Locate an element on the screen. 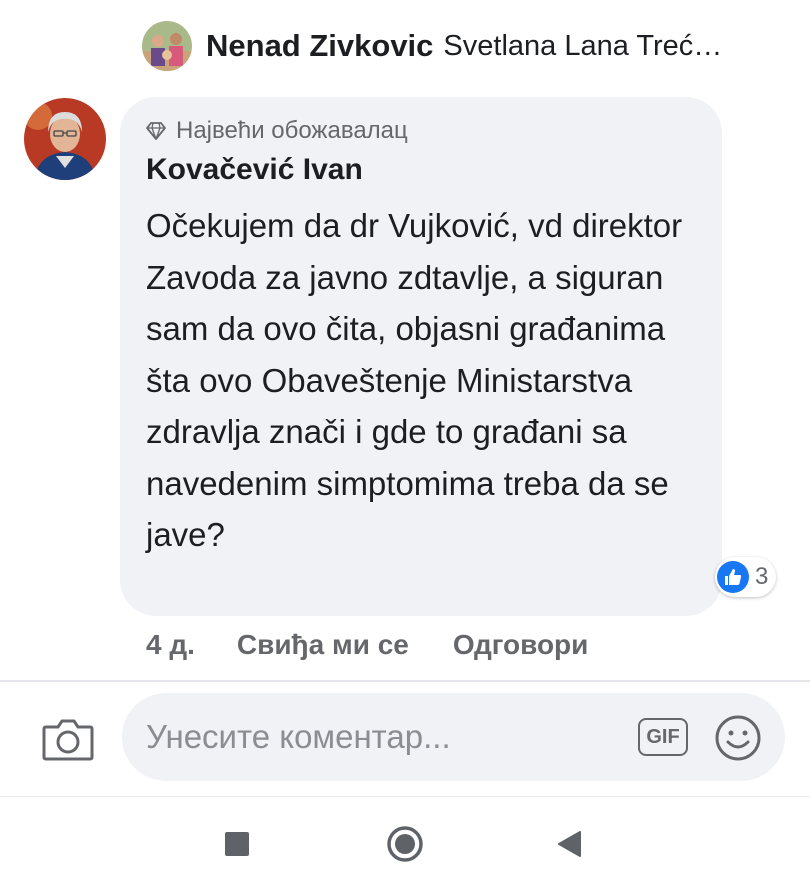 The width and height of the screenshot is (810, 891). group-photo-avatar is located at coordinates (167, 46).